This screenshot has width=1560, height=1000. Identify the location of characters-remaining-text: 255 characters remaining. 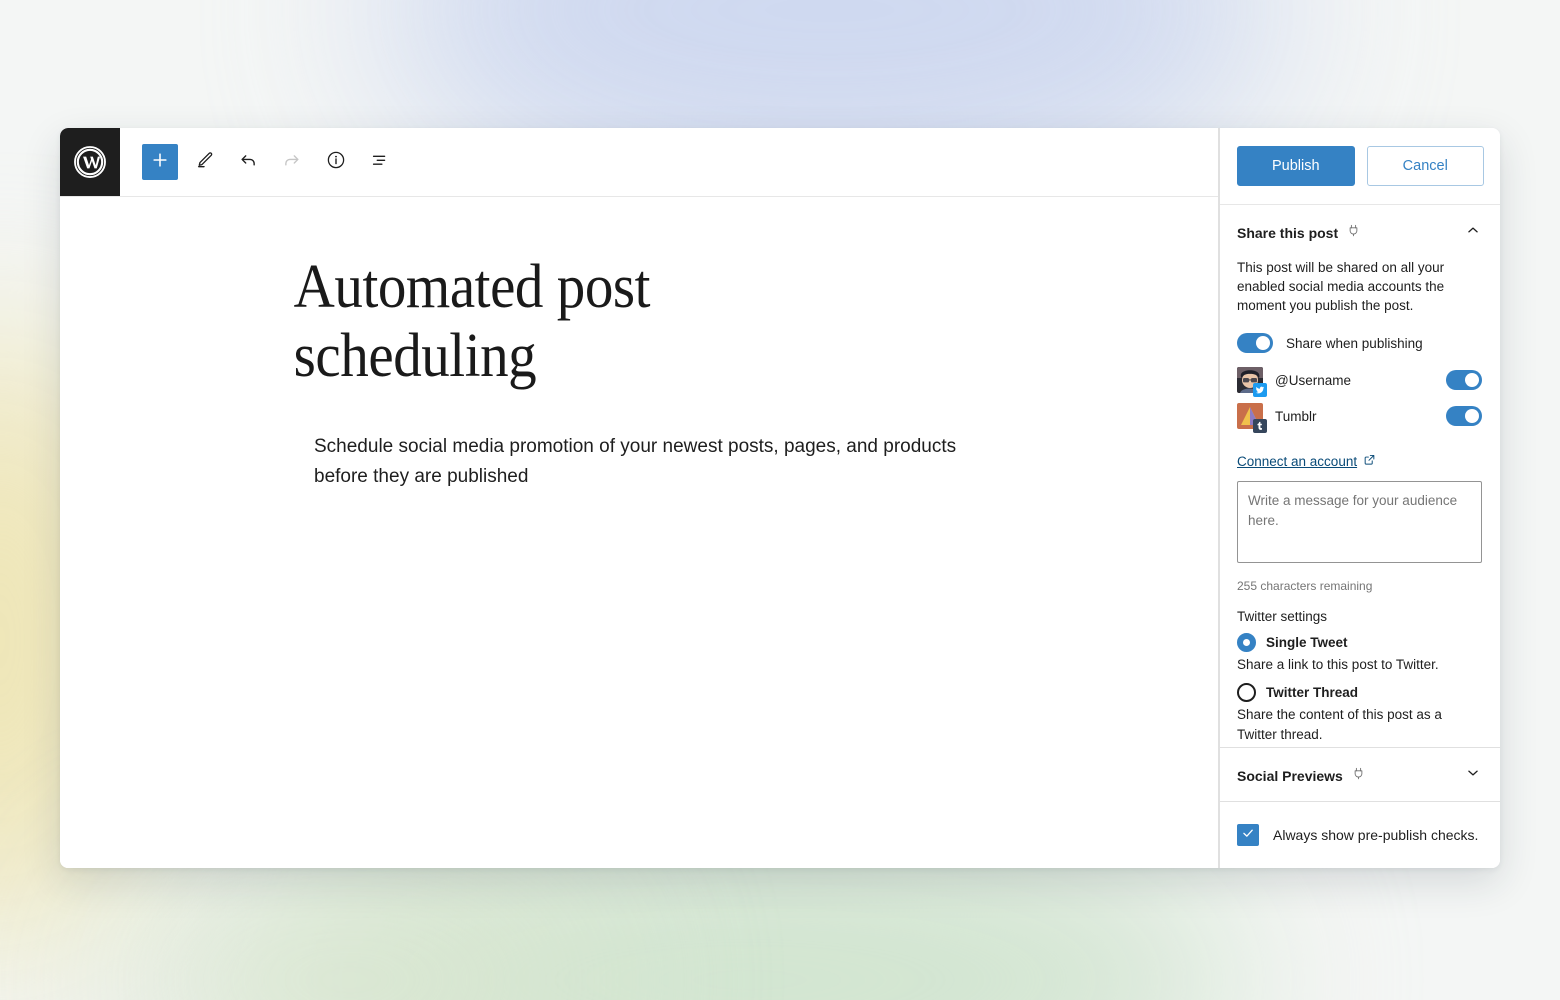
(1305, 586).